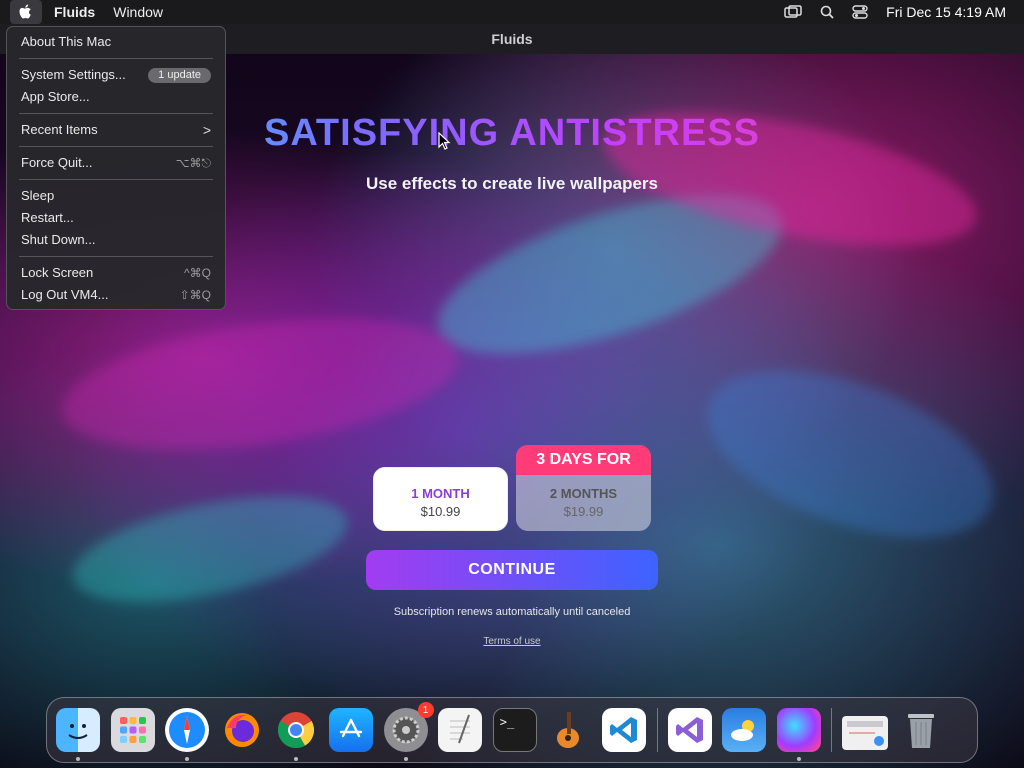 Image resolution: width=1024 pixels, height=768 pixels. I want to click on update-badge: 1 update, so click(179, 75).